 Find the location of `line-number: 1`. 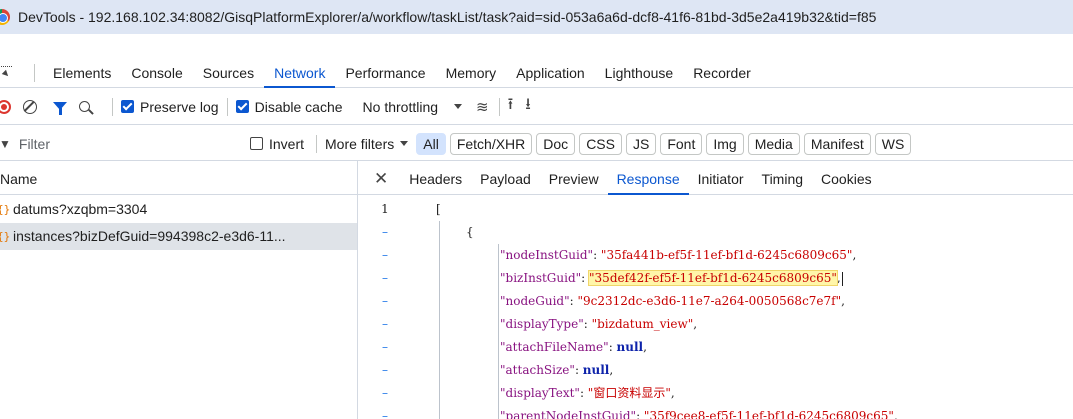

line-number: 1 is located at coordinates (385, 209).